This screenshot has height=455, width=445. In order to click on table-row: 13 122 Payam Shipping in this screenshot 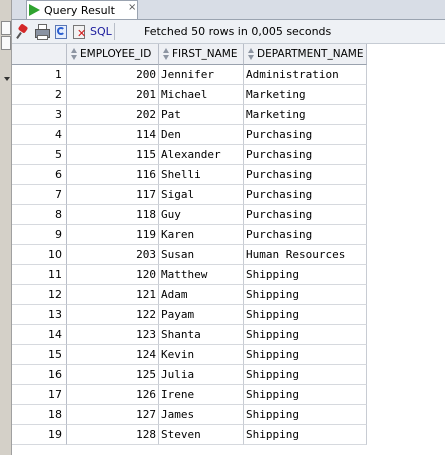, I will do `click(189, 315)`.